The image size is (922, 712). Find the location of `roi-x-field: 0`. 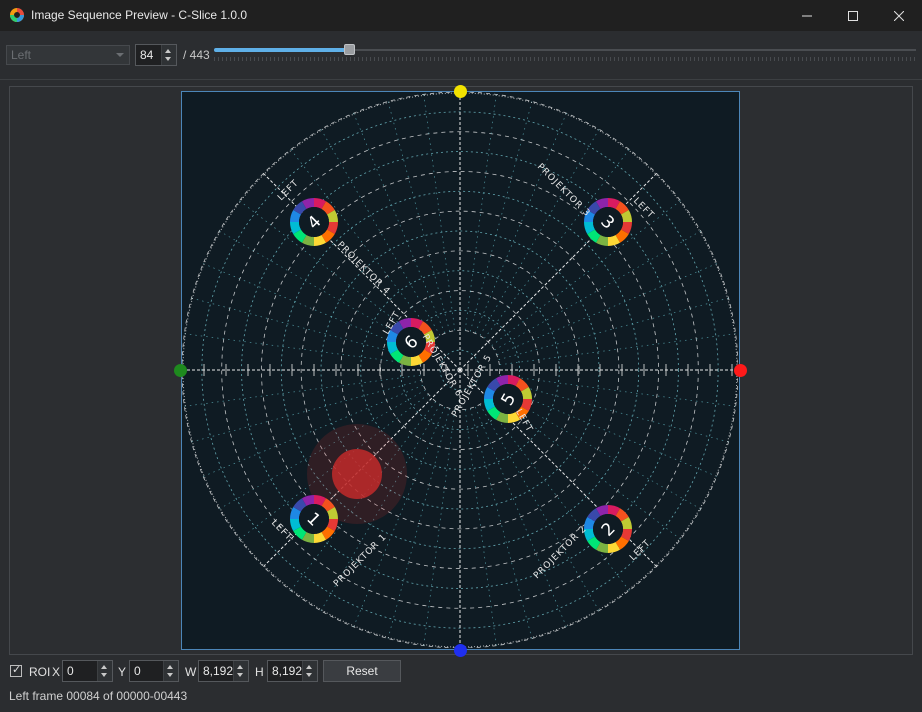

roi-x-field: 0 is located at coordinates (87, 671).